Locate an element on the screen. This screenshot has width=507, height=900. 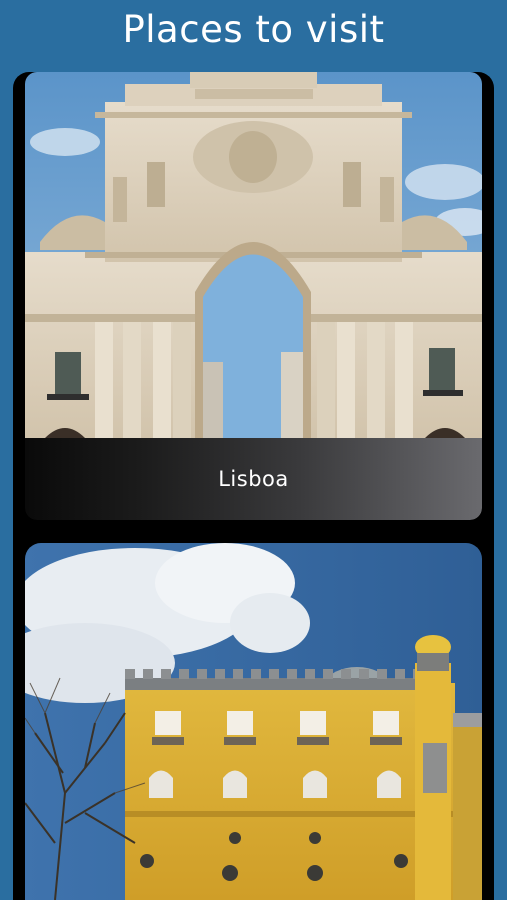
page-title: Places to visit is located at coordinates (253, 29).